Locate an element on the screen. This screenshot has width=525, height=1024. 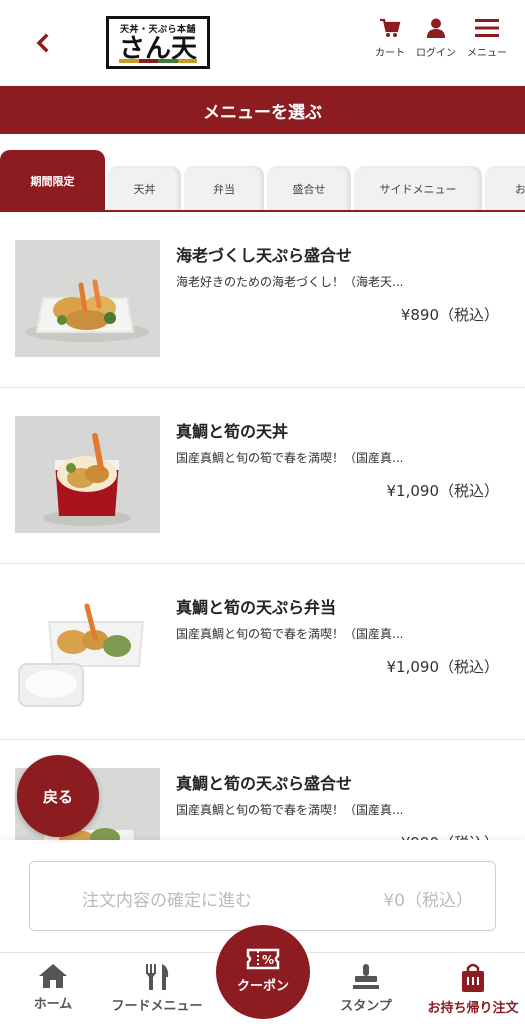
tab-moriawase: 盛合せ is located at coordinates (309, 189).